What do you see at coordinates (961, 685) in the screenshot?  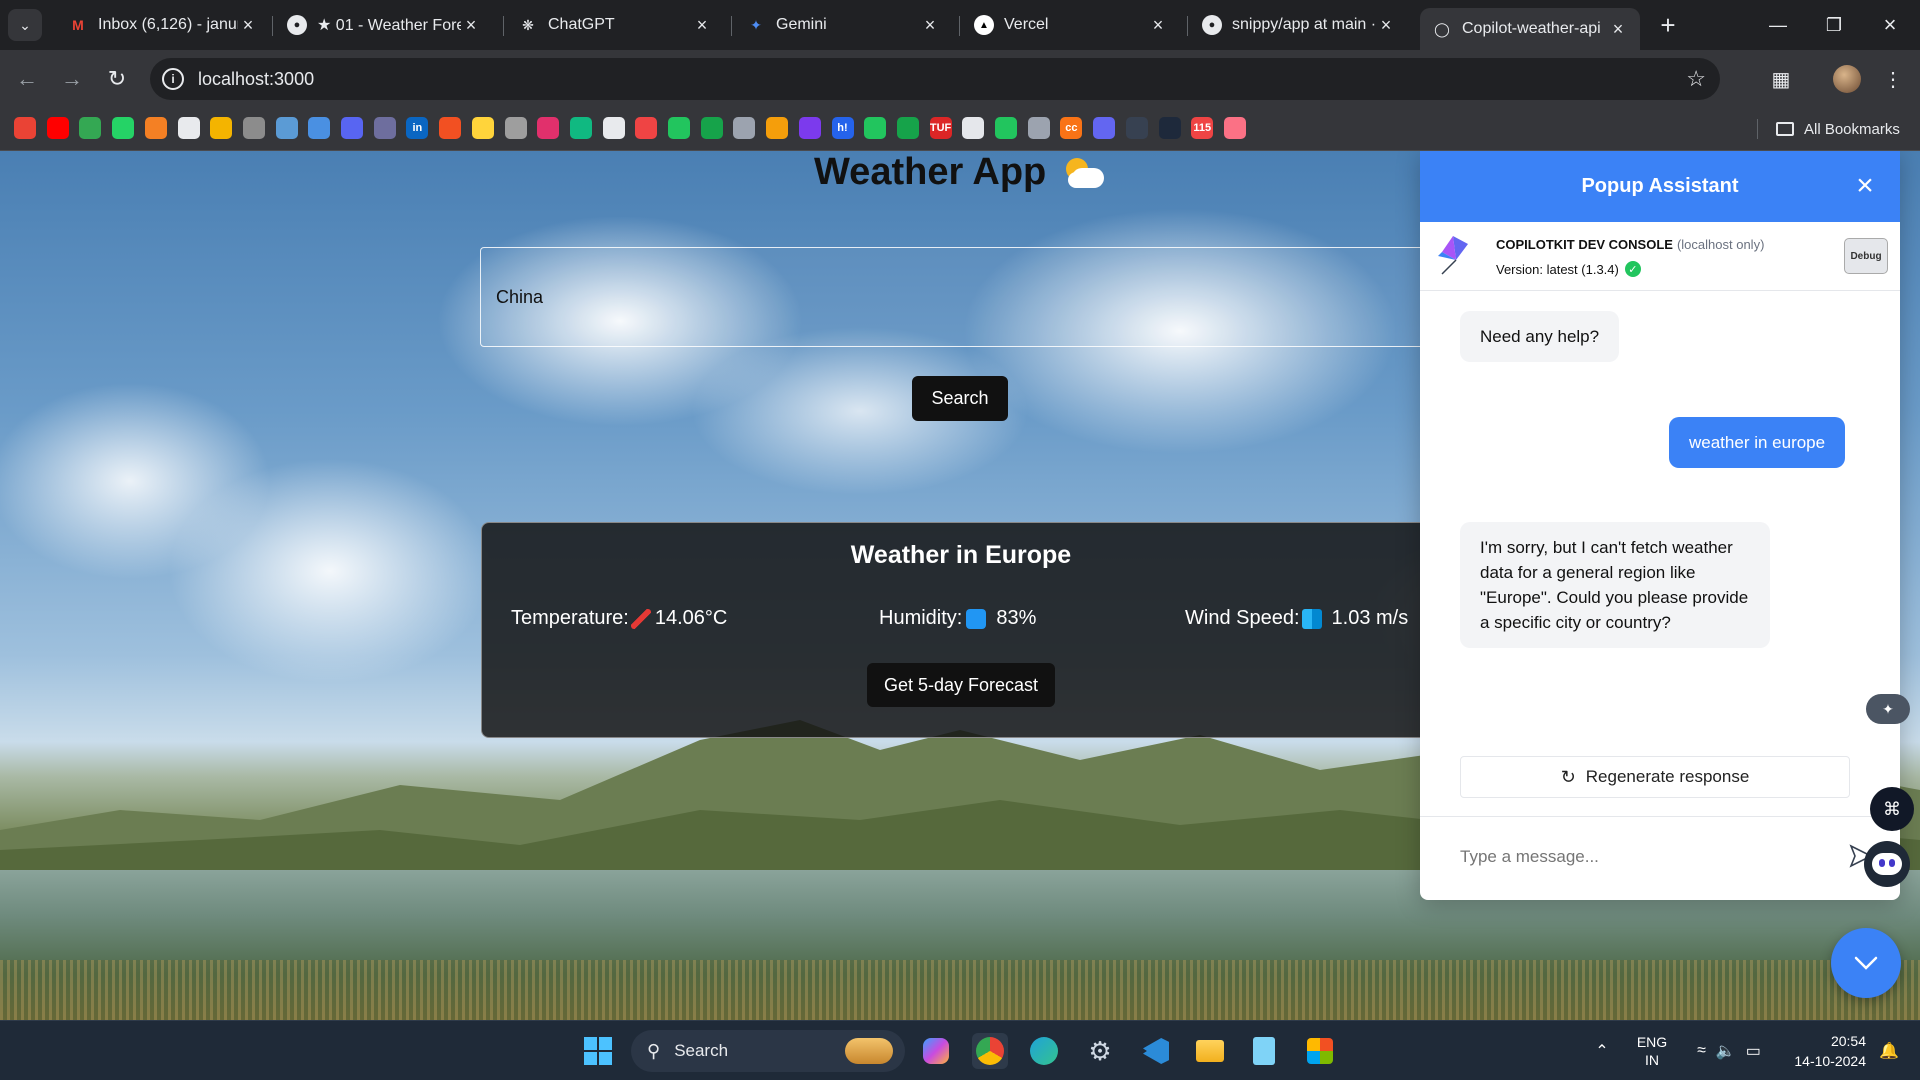 I see `forecast-button: Get 5-day Forecast` at bounding box center [961, 685].